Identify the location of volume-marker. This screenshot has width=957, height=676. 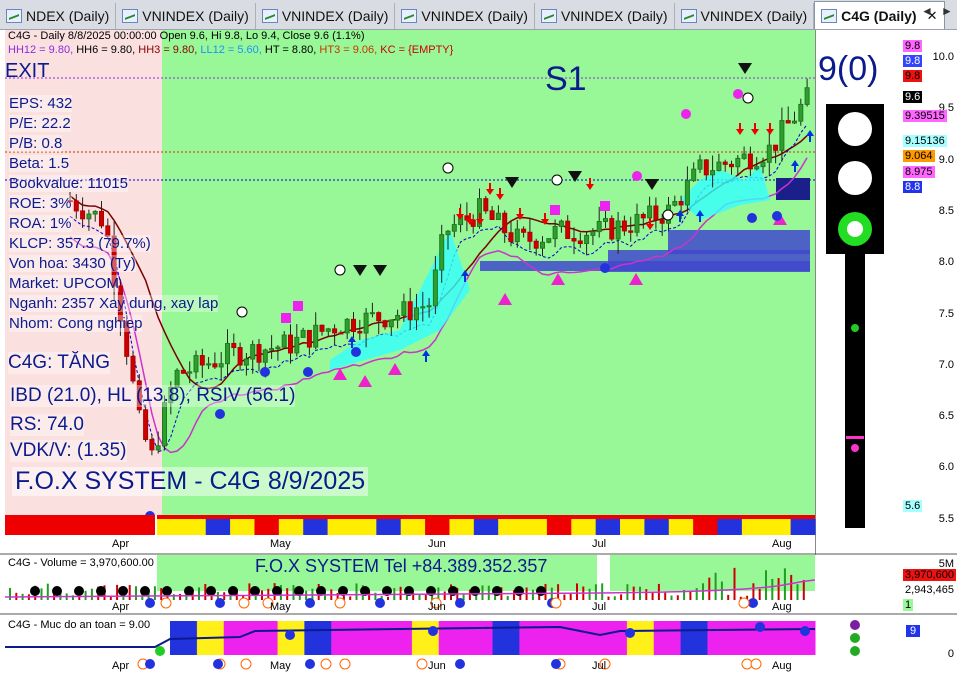
(220, 603).